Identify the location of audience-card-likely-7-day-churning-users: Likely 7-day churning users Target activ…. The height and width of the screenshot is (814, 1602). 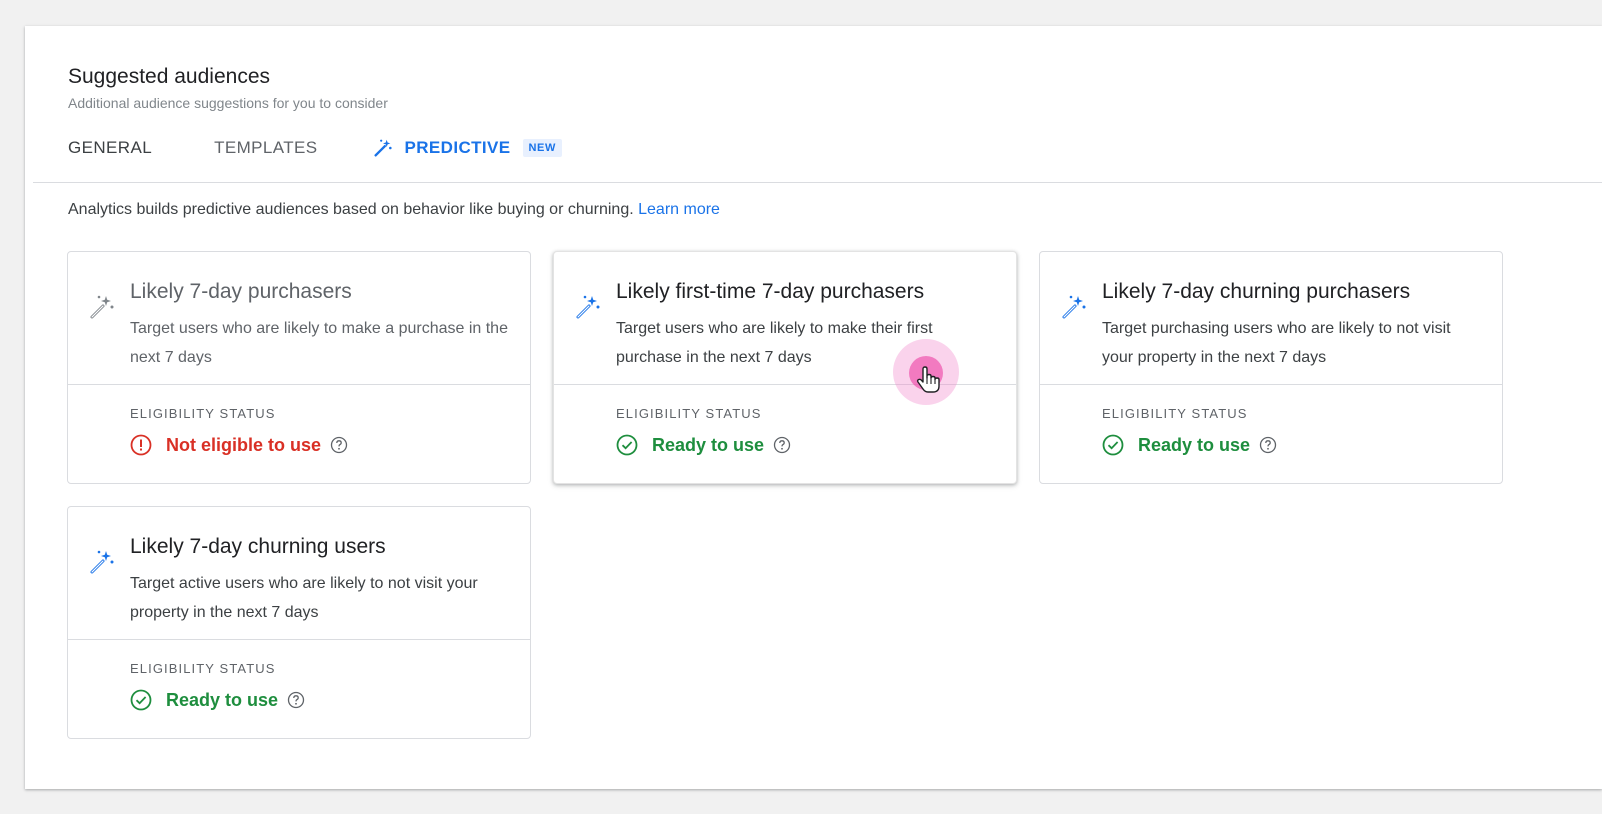
(299, 622).